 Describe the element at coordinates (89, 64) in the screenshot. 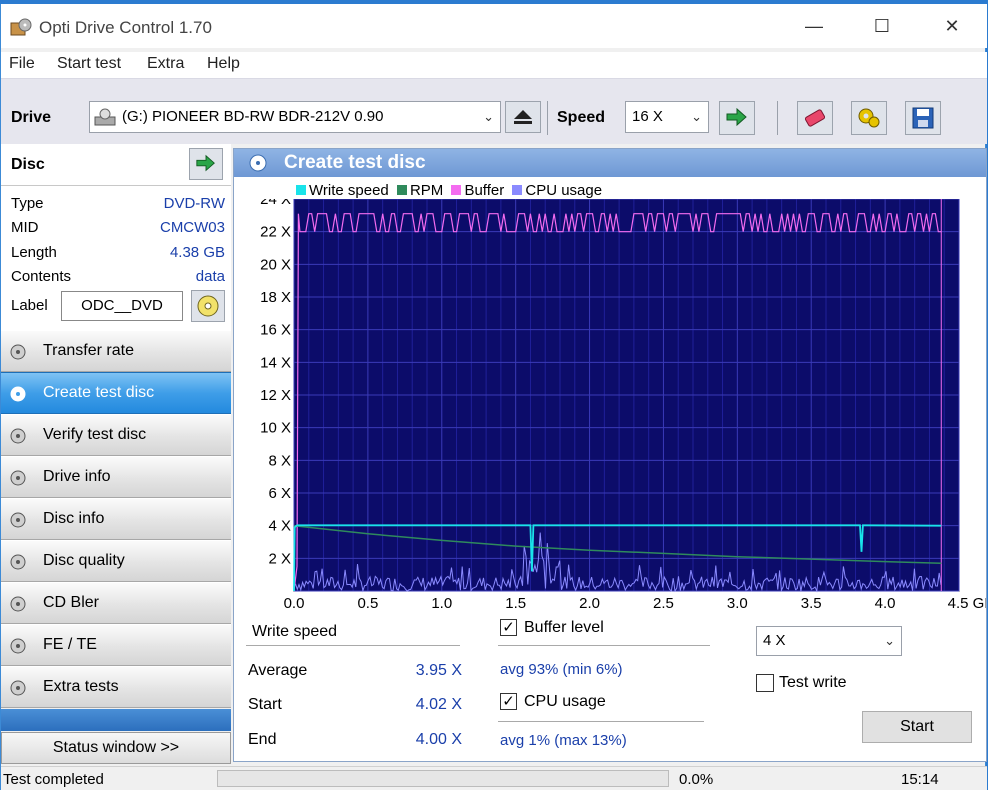

I see `menu-start-test: Start test` at that location.